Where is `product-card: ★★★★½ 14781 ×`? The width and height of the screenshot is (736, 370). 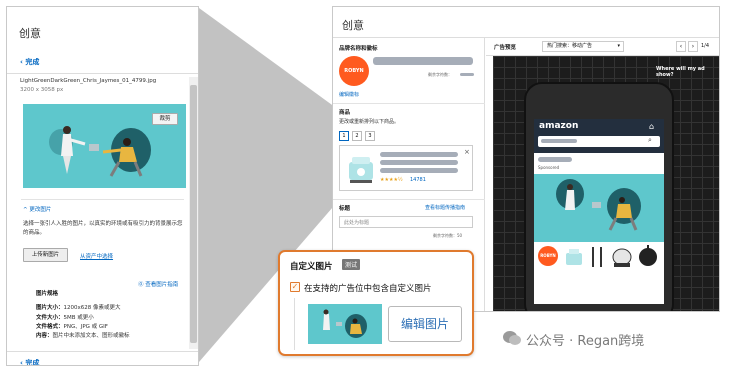 product-card: ★★★★½ 14781 × is located at coordinates (406, 168).